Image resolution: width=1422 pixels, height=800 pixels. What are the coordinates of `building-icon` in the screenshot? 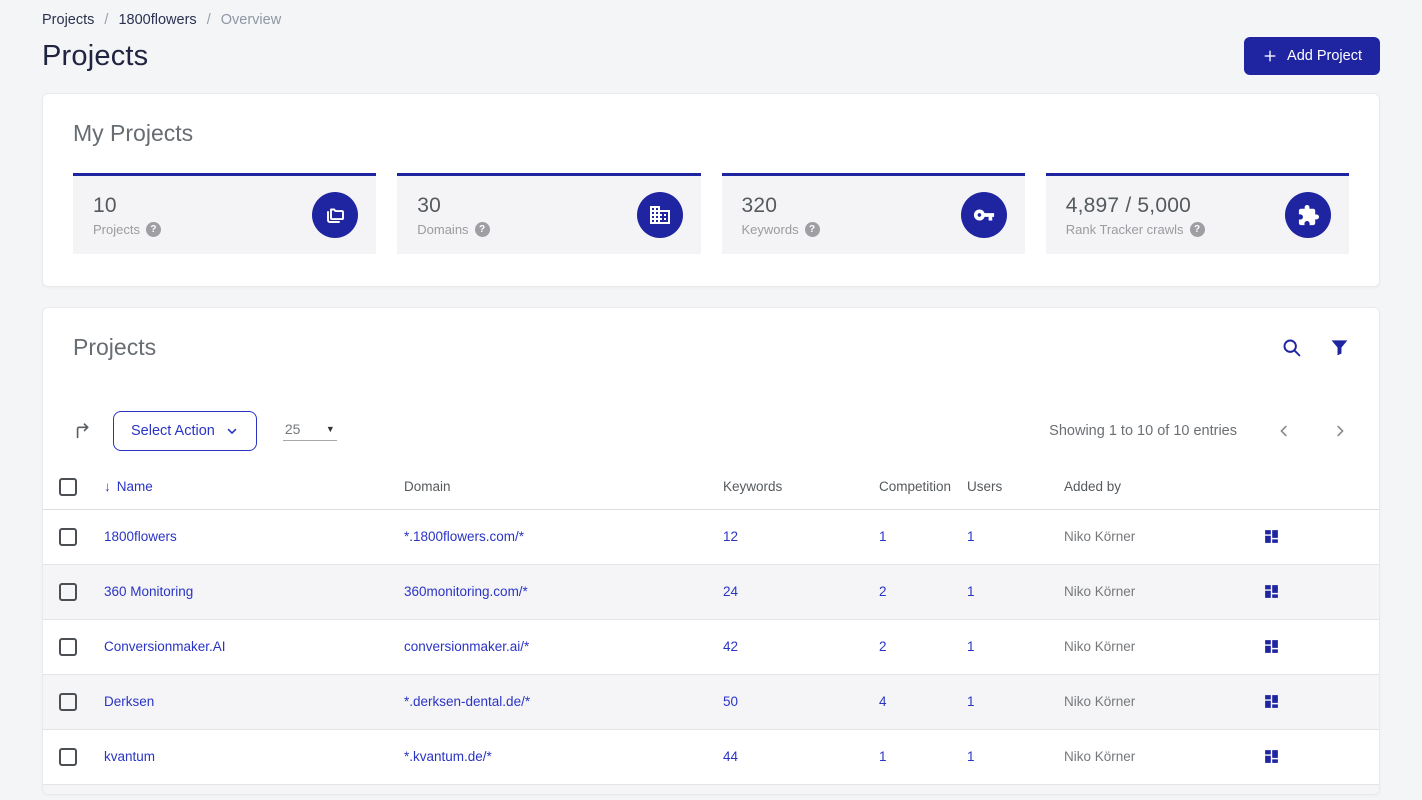 It's located at (659, 215).